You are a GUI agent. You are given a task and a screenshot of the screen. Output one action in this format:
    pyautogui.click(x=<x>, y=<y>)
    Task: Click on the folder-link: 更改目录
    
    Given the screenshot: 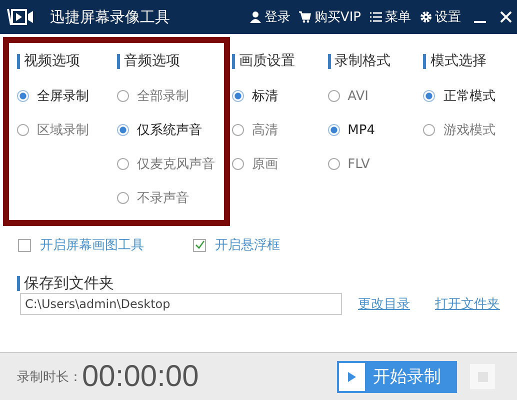 What is the action you would take?
    pyautogui.click(x=384, y=304)
    